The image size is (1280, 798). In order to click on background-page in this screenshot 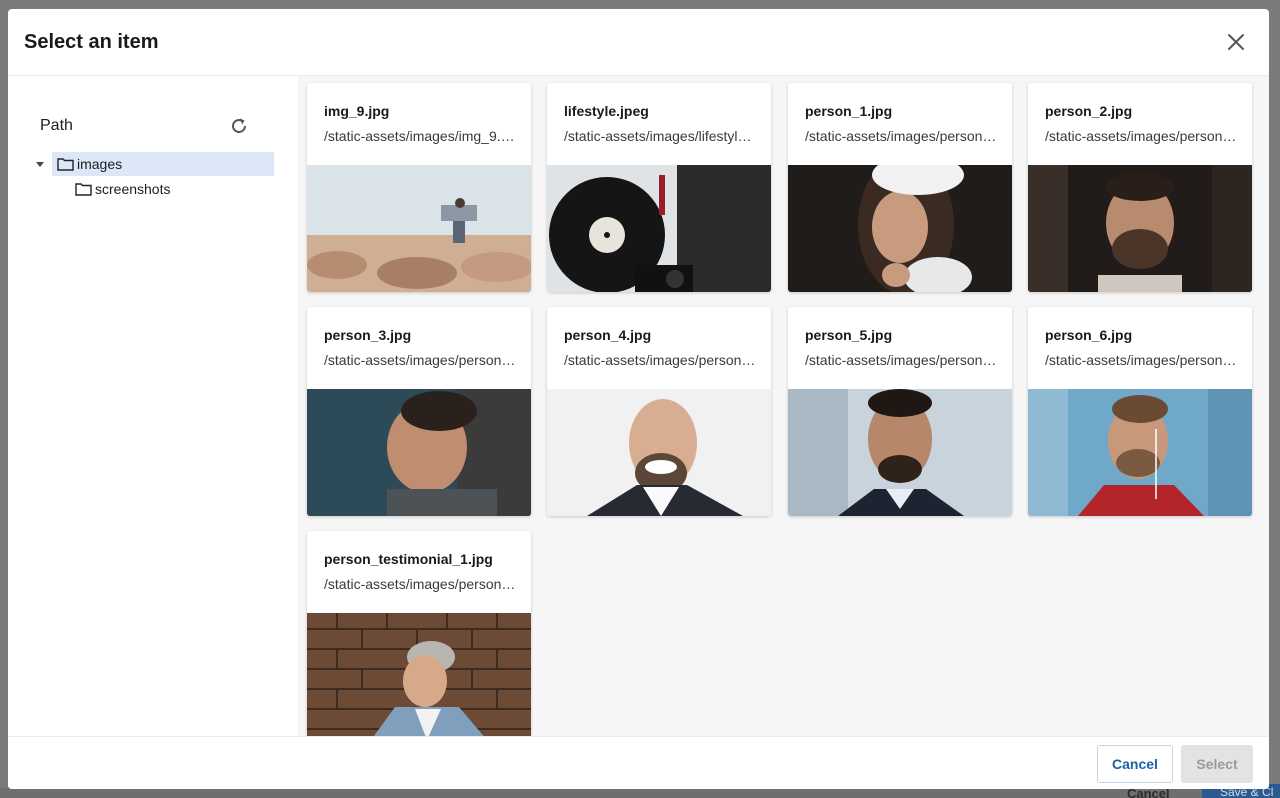, I will do `click(640, 793)`.